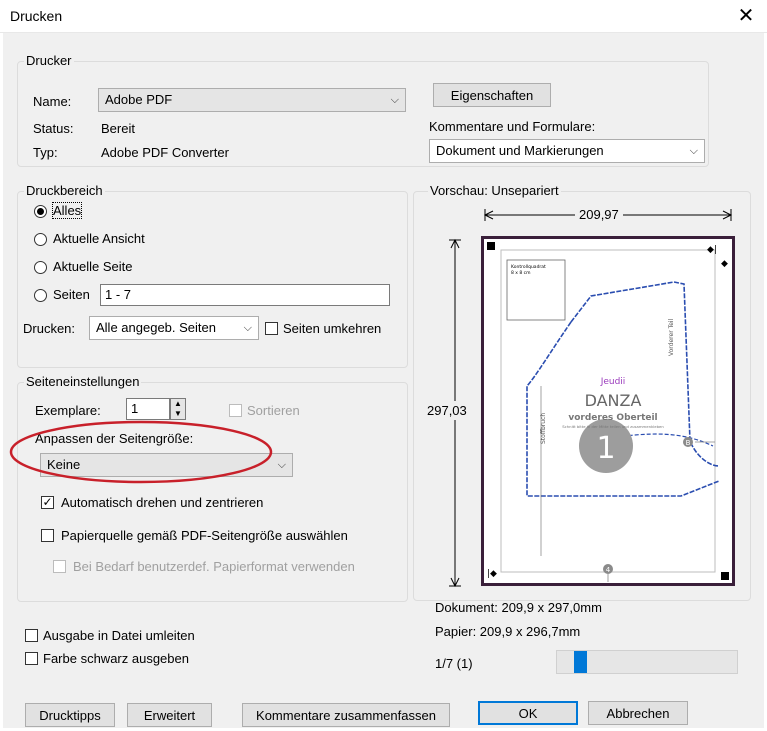 This screenshot has height=731, width=767. Describe the element at coordinates (671, 337) in the screenshot. I see `sheet-right-label: Vorderer Teil` at that location.